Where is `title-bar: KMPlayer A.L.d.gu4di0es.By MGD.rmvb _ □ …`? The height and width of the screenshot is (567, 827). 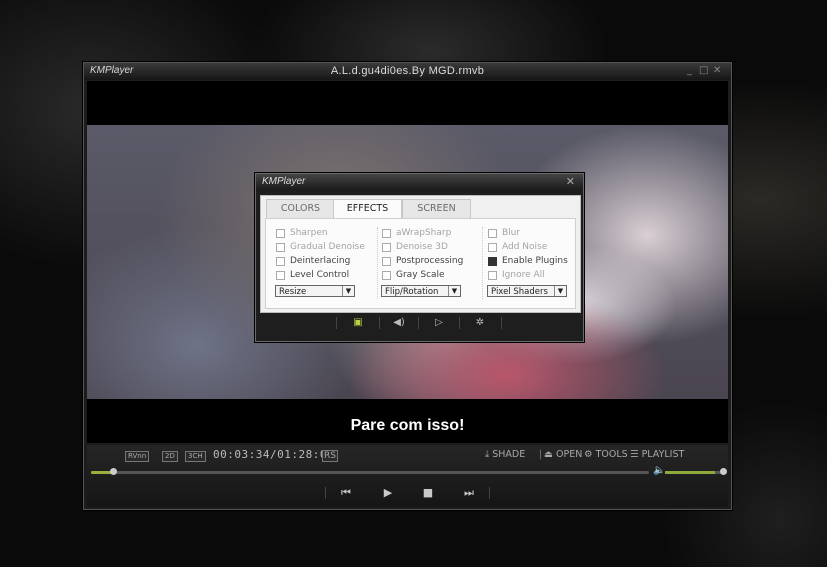
title-bar: KMPlayer A.L.d.gu4di0es.By MGD.rmvb _ □ … is located at coordinates (407, 71).